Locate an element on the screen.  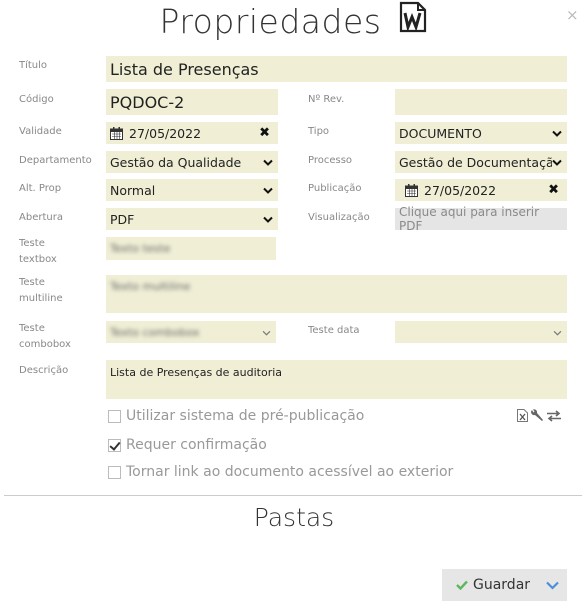
validade-label: Validade is located at coordinates (40, 131).